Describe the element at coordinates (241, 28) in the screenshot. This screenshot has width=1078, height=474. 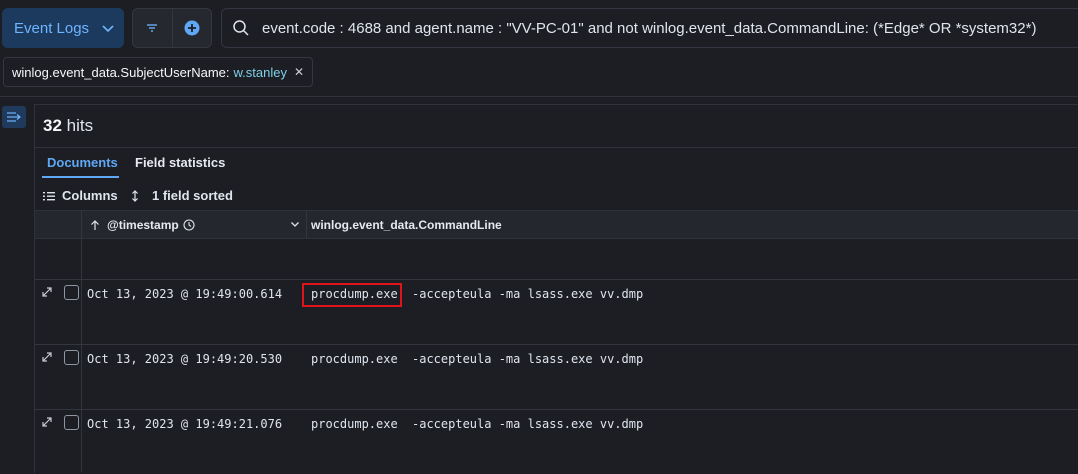
I see `search-icon` at that location.